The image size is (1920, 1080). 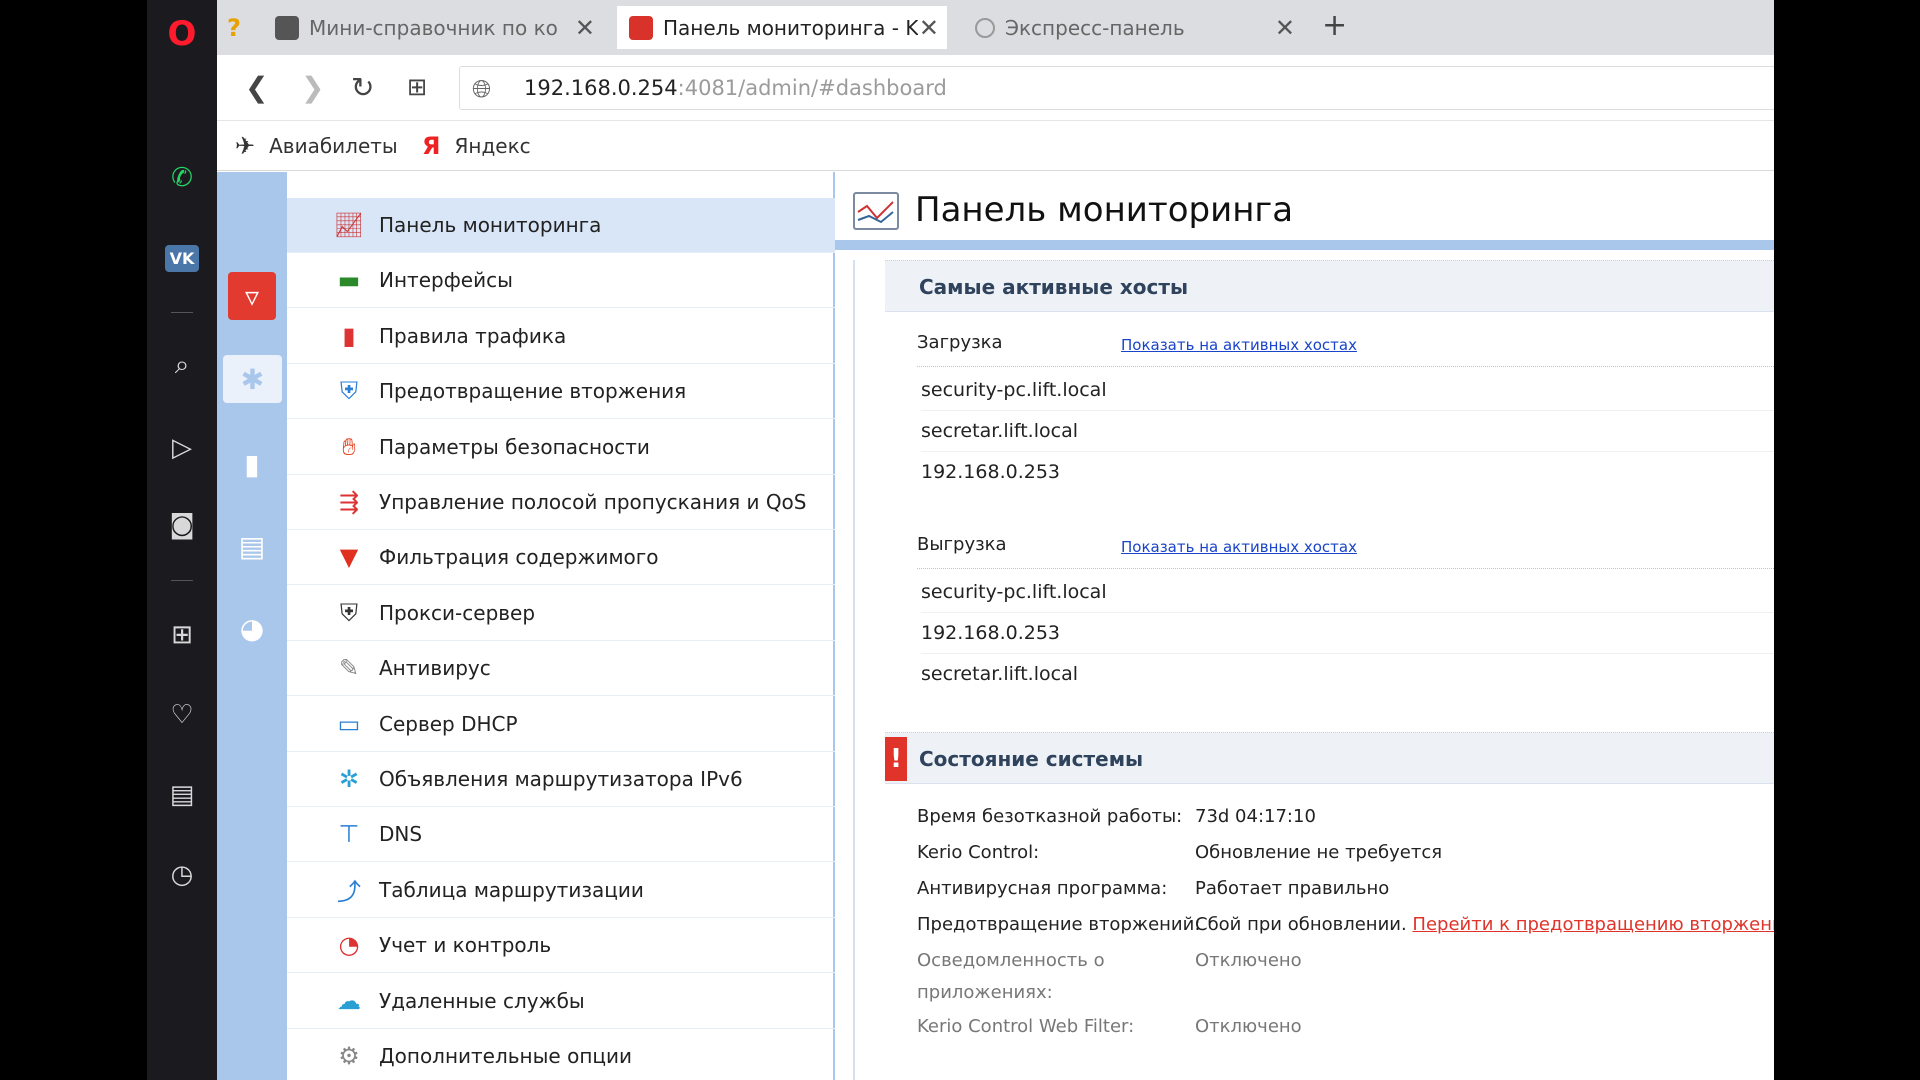 I want to click on tab-title: Мини-справочник по ко, so click(x=433, y=27).